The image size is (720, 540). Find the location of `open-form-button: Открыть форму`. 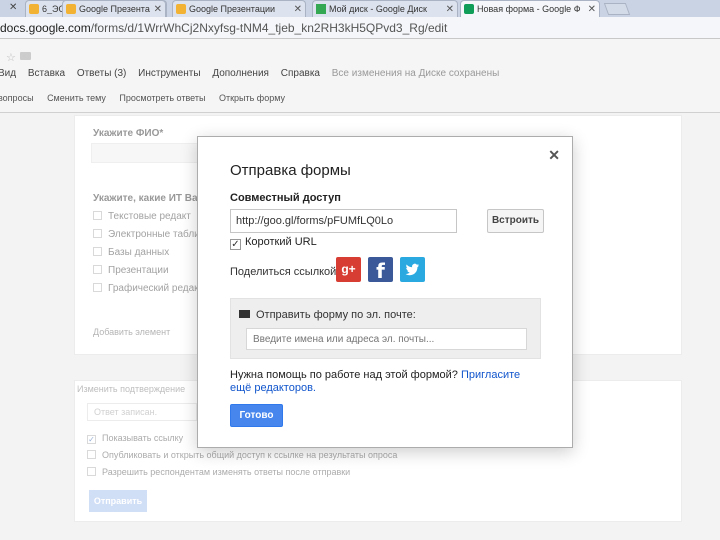

open-form-button: Открыть форму is located at coordinates (252, 98).